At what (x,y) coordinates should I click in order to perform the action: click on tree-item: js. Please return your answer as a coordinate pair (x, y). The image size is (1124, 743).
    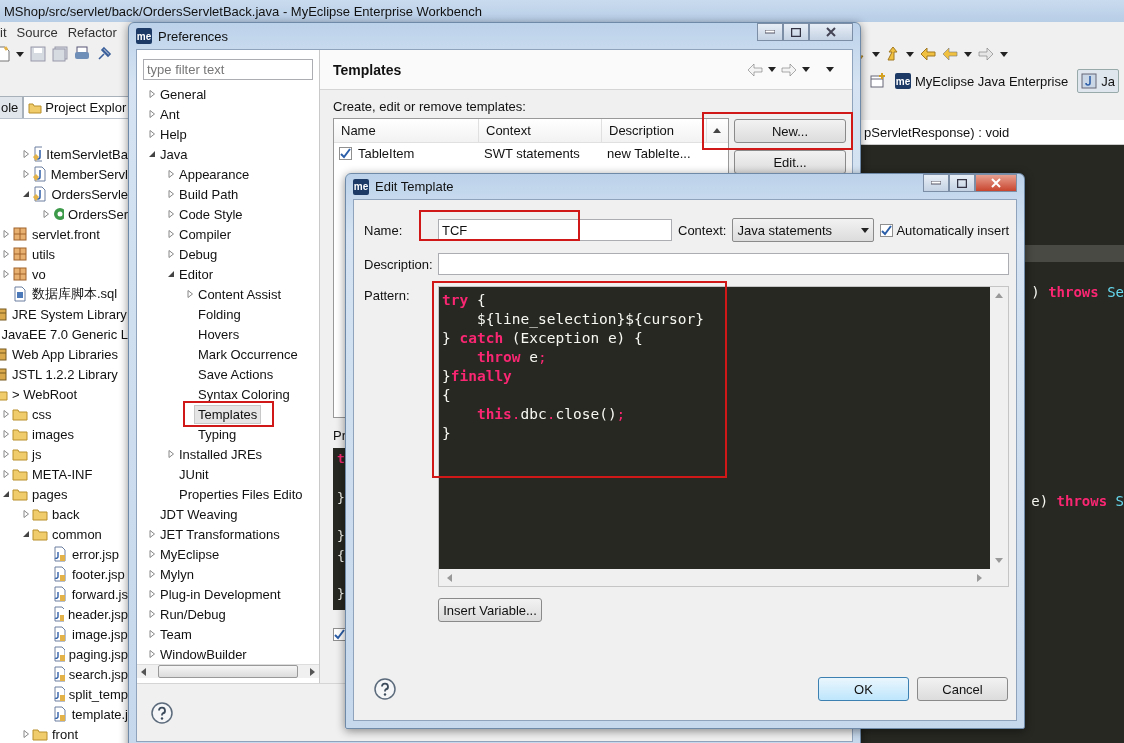
    Looking at the image, I should click on (37, 454).